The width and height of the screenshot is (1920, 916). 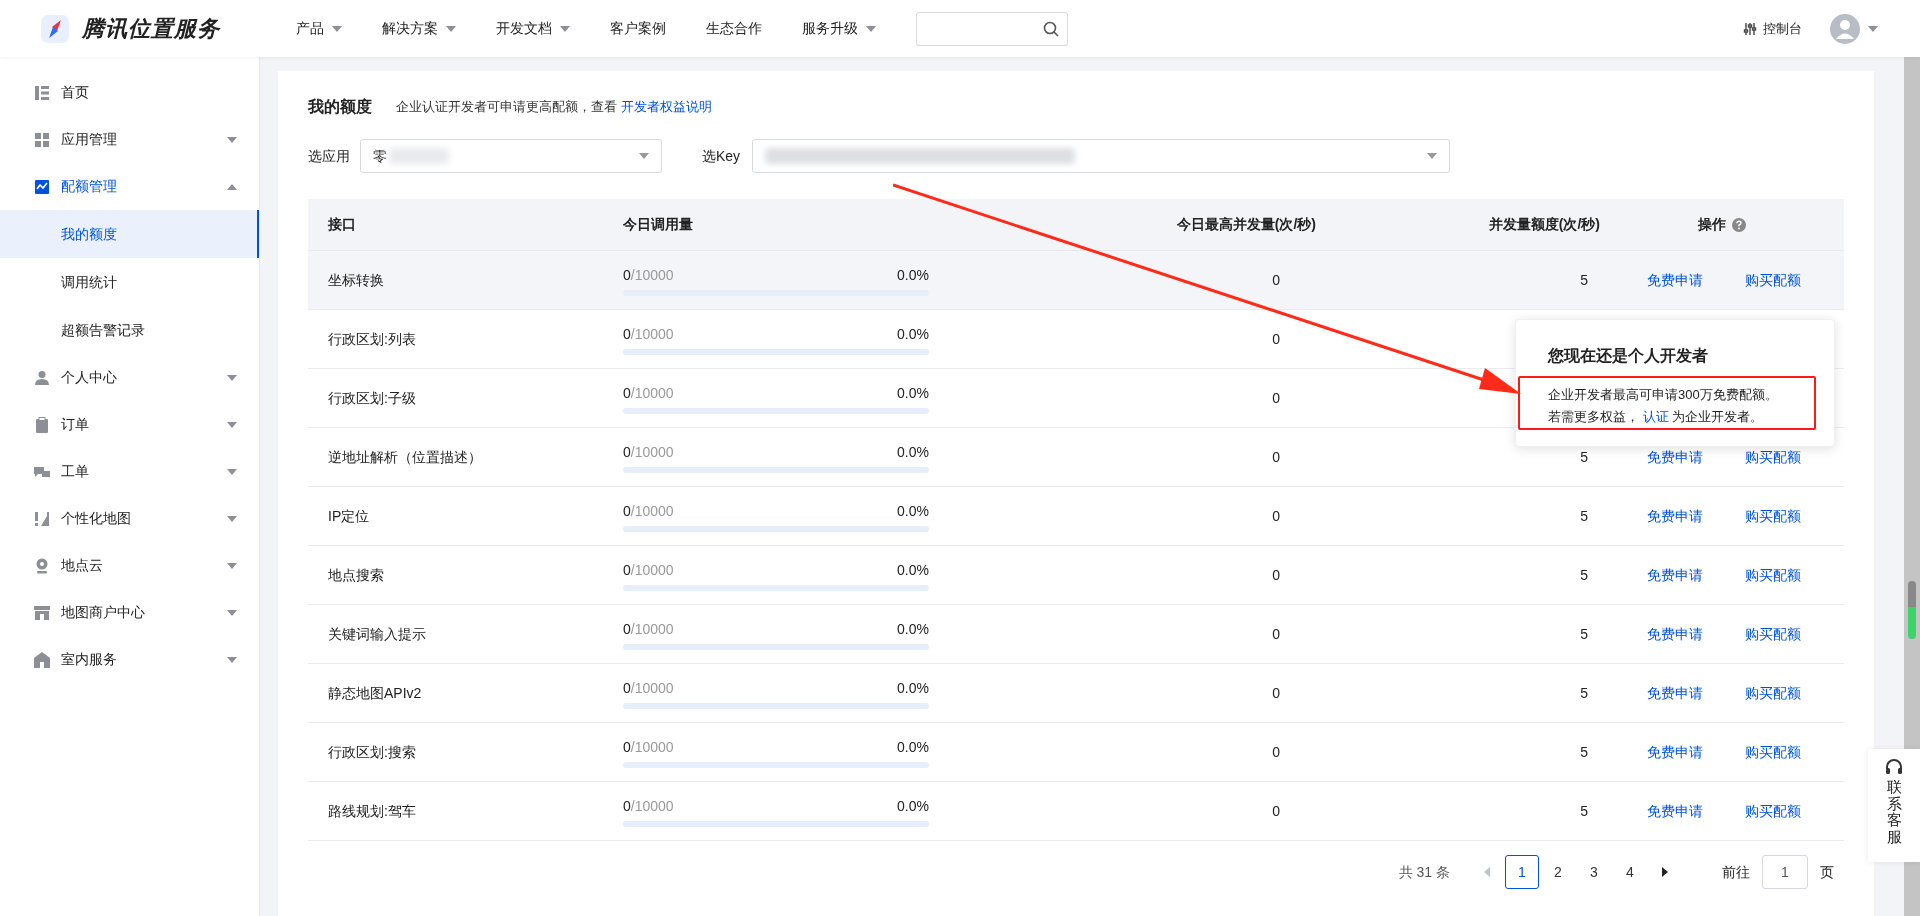 I want to click on page-title: 我的额度, so click(x=340, y=107).